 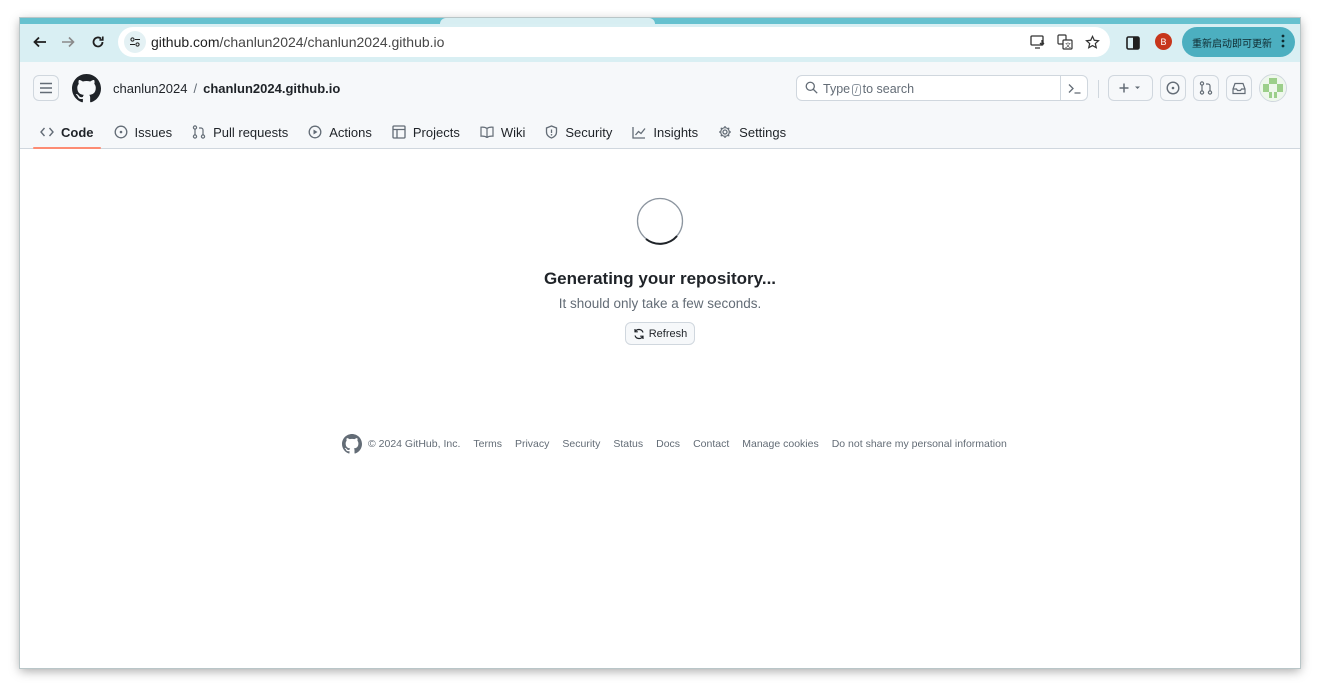 I want to click on arrow-left-icon, so click(x=39, y=42).